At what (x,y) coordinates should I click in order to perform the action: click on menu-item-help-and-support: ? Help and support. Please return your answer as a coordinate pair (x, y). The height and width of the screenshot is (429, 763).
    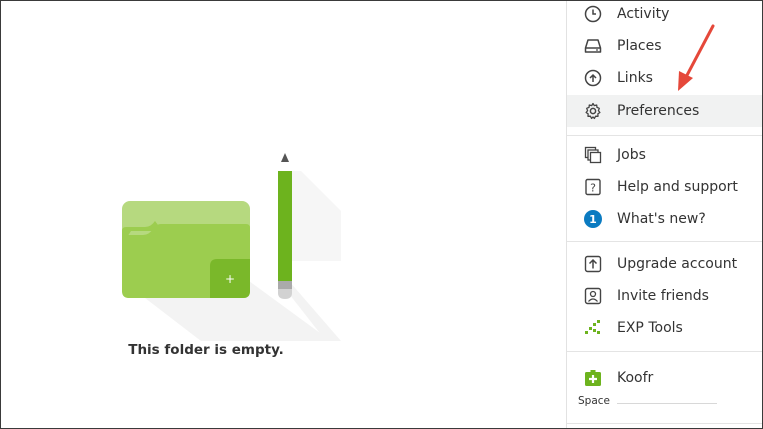
    Looking at the image, I should click on (664, 187).